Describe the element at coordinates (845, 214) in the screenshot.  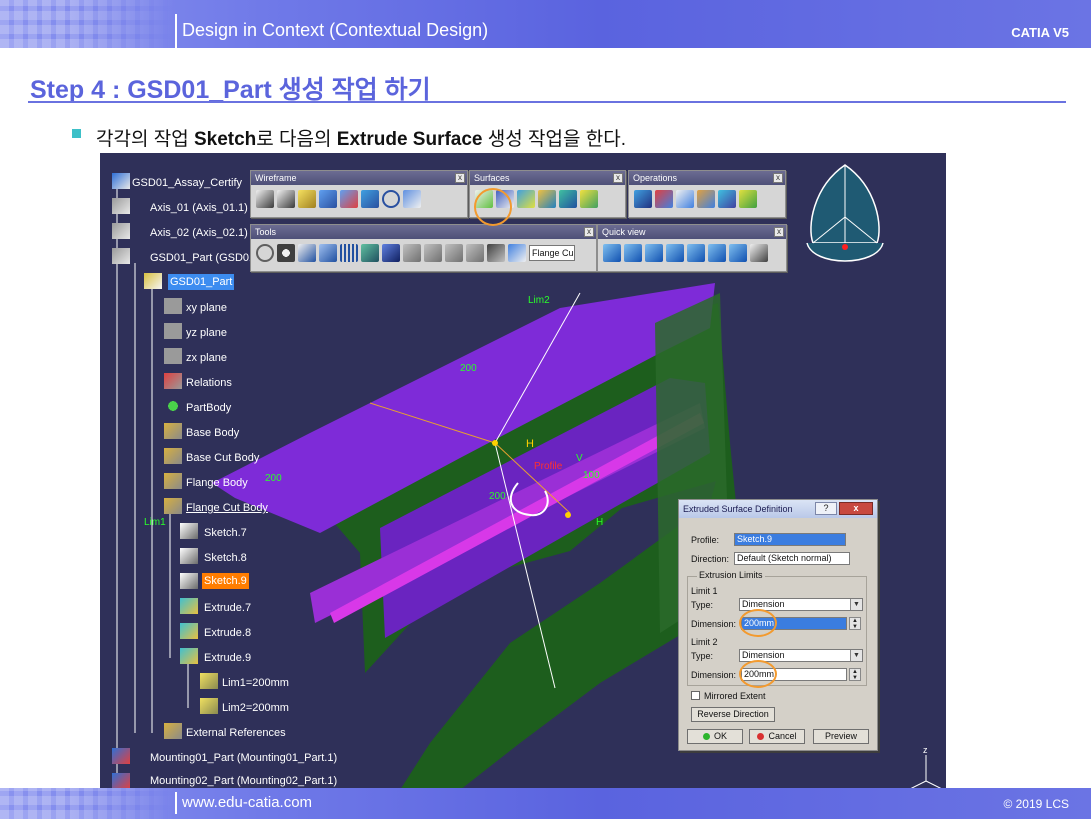
I see `compass-widget` at that location.